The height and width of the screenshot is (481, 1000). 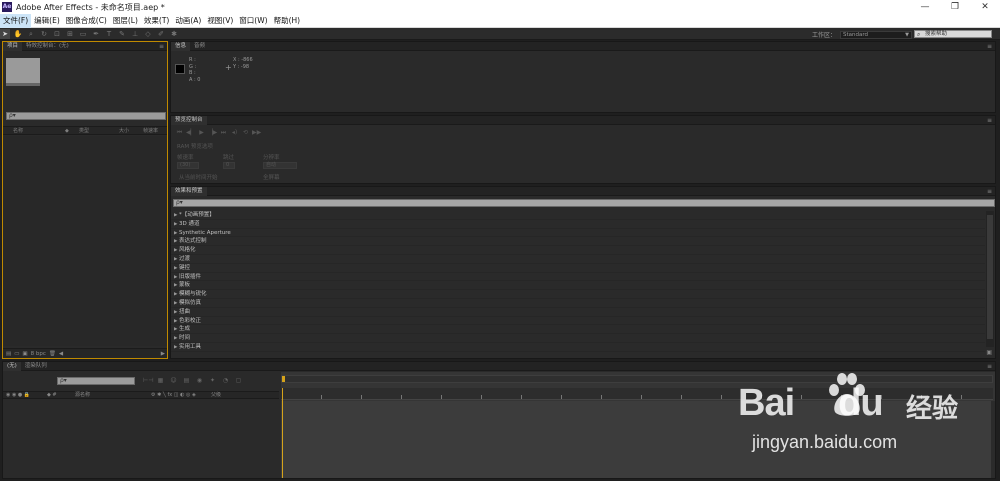 What do you see at coordinates (283, 379) in the screenshot?
I see `work-area-start-handle` at bounding box center [283, 379].